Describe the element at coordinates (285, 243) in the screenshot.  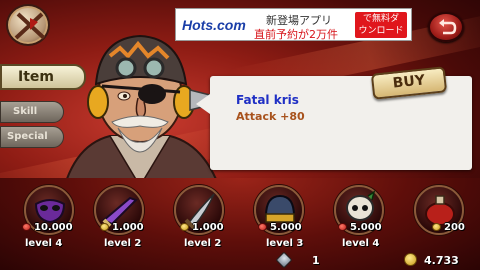
I see `level-slot-4: level 3` at that location.